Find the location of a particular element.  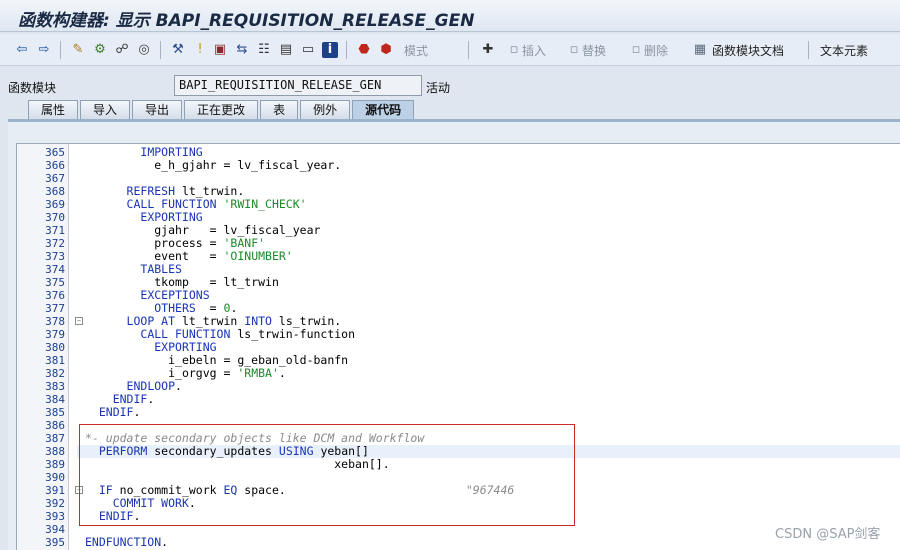

where-used-icon: ǃ is located at coordinates (200, 50).